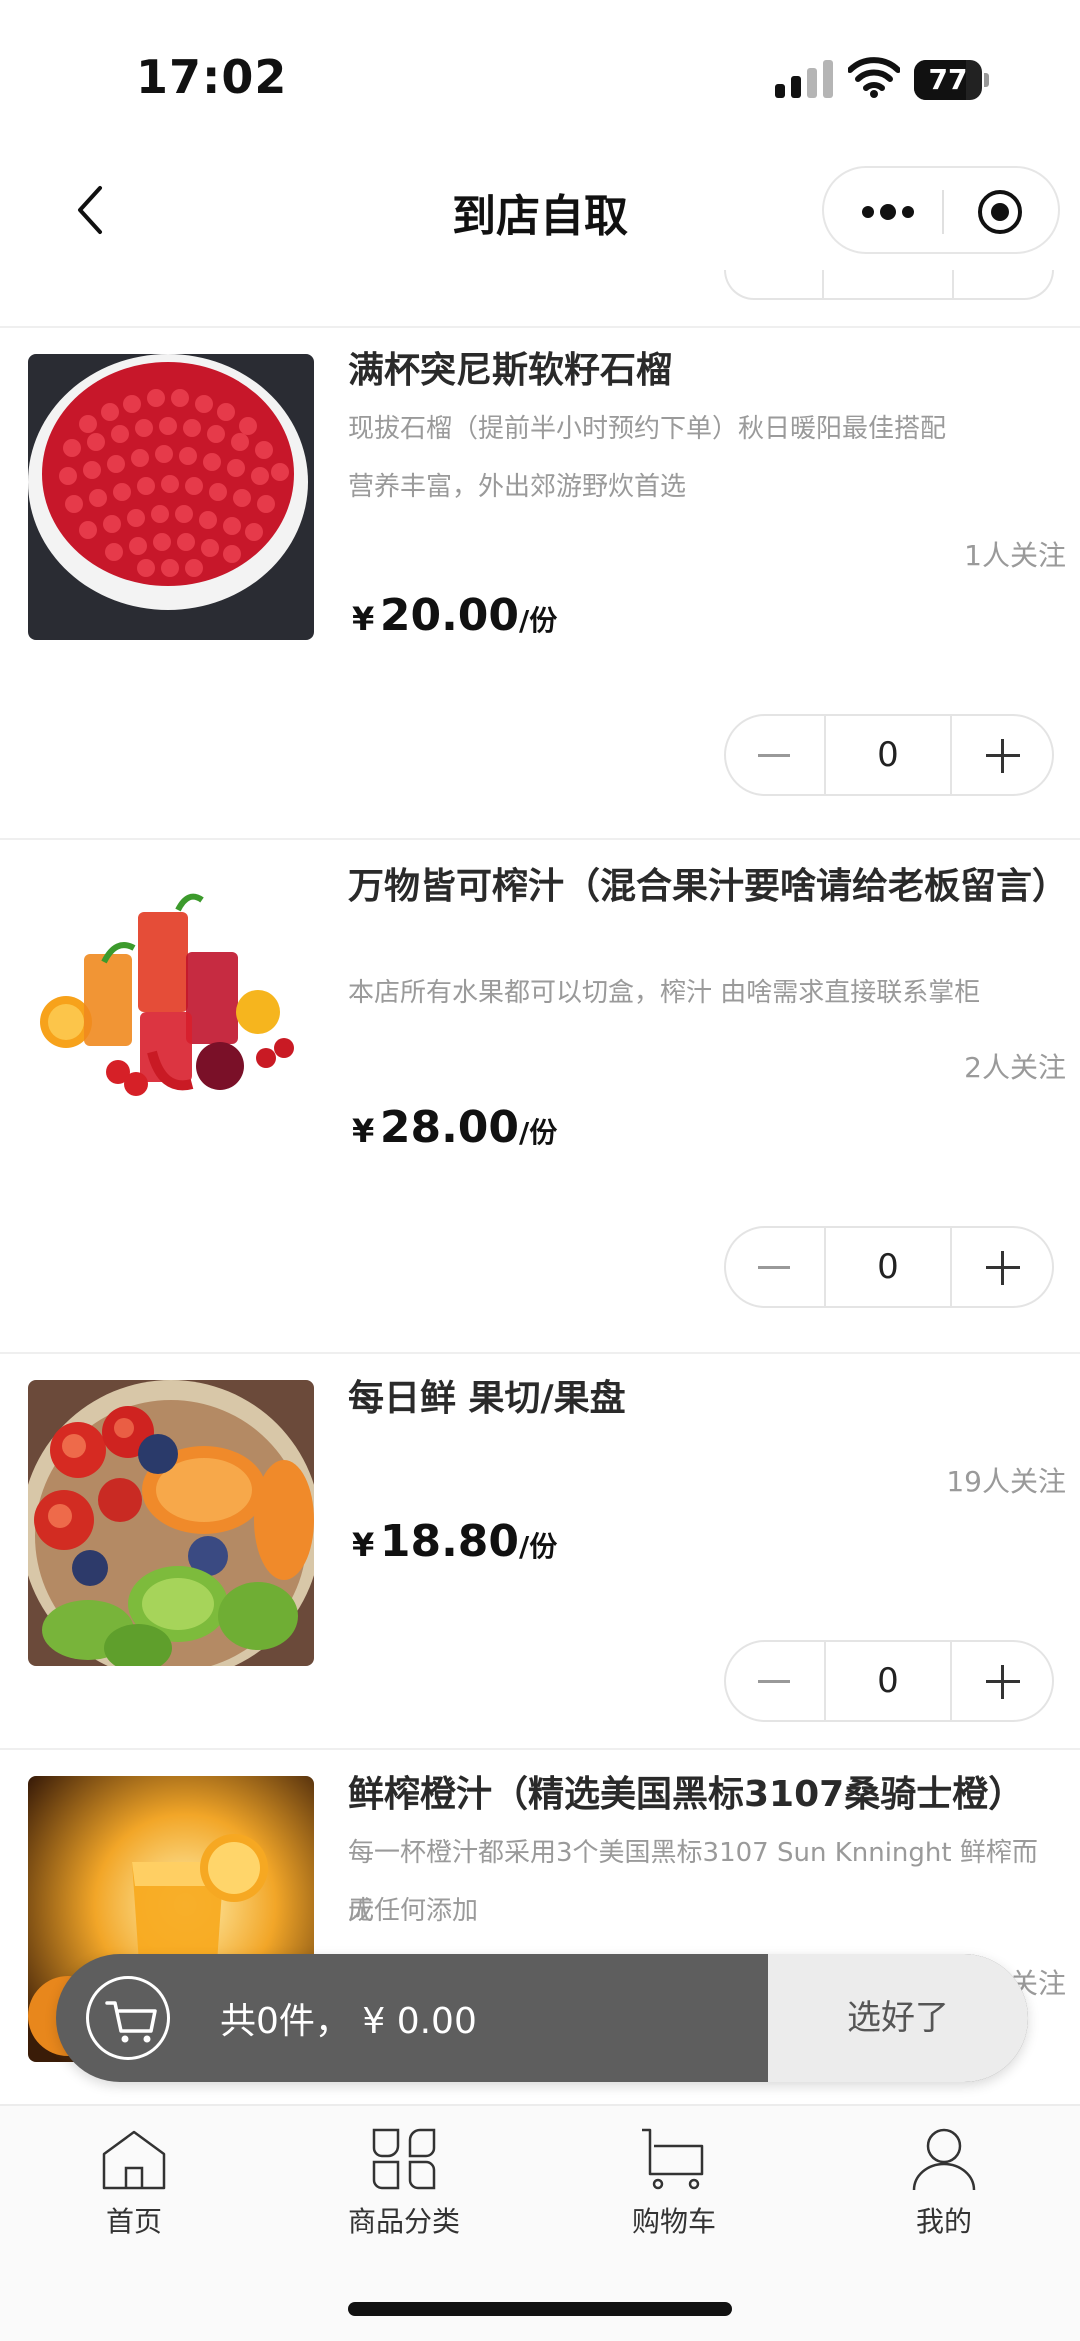 The height and width of the screenshot is (2341, 1080). Describe the element at coordinates (943, 2221) in the screenshot. I see `tab-label: 我的` at that location.